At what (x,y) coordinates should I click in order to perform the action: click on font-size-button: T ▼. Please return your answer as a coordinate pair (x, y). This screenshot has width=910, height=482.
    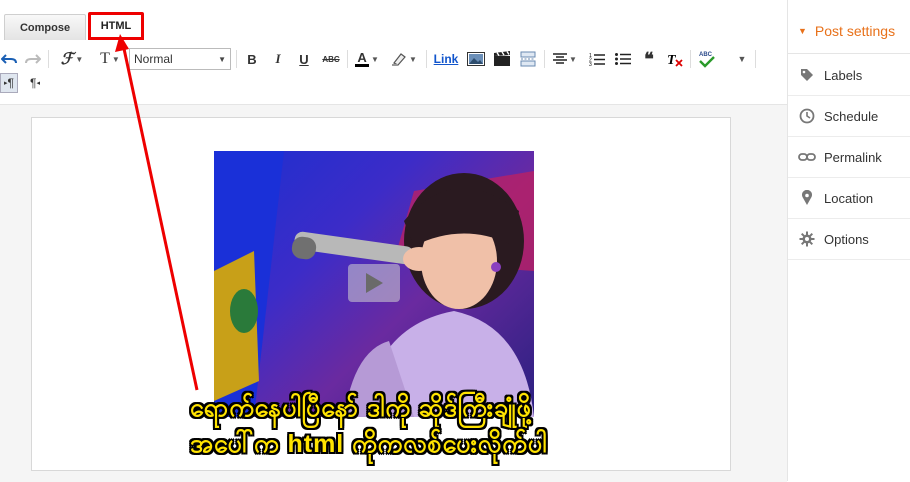
    Looking at the image, I should click on (110, 59).